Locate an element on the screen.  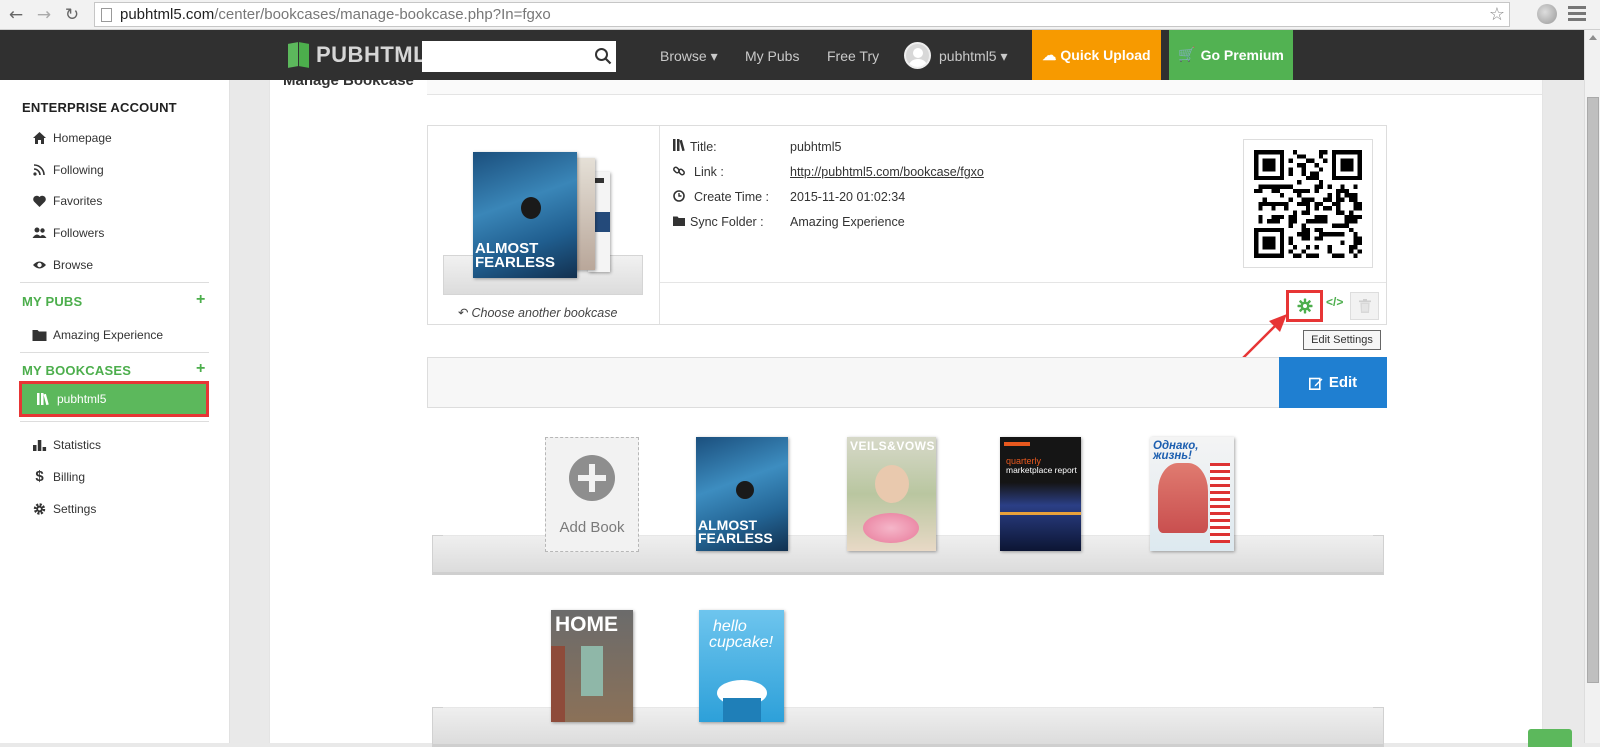
site-logo: PUBHTML5 is located at coordinates (364, 55).